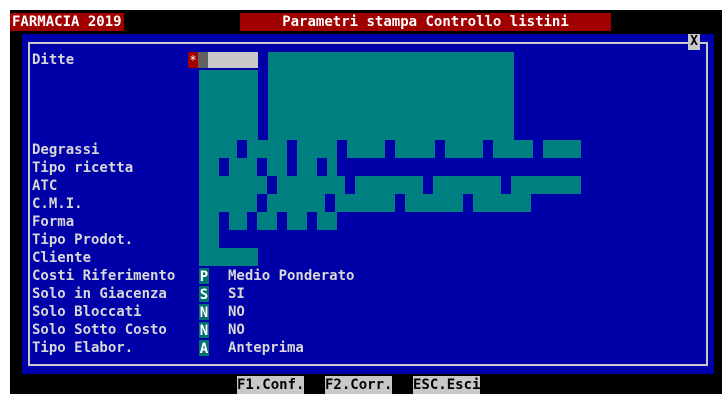 This screenshot has height=396, width=726. Describe the element at coordinates (83, 348) in the screenshot. I see `label-tipo-elabor: Tipo Elabor.` at that location.